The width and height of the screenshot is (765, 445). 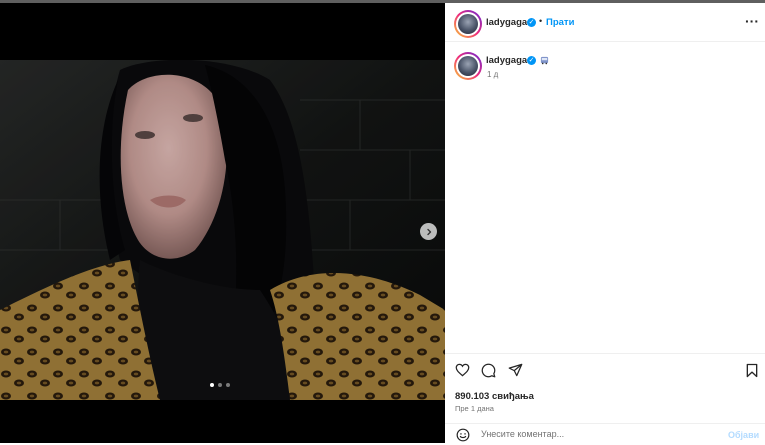 I want to click on bus-emoji-icon, so click(x=544, y=60).